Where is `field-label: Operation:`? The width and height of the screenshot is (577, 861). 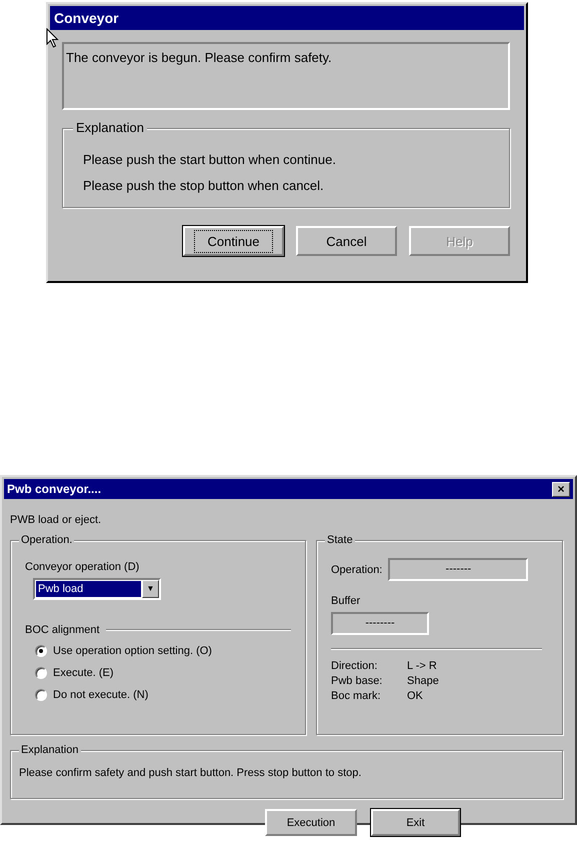 field-label: Operation: is located at coordinates (356, 570).